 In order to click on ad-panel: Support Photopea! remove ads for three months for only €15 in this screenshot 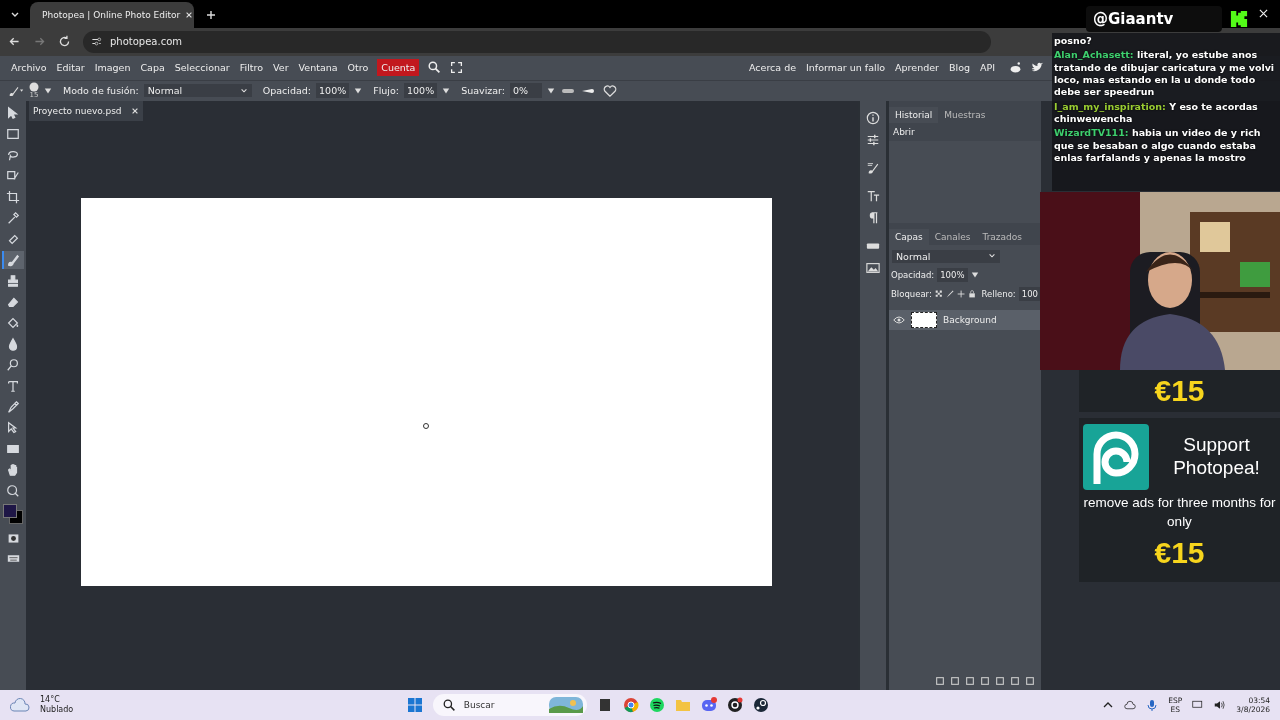, I will do `click(1179, 500)`.